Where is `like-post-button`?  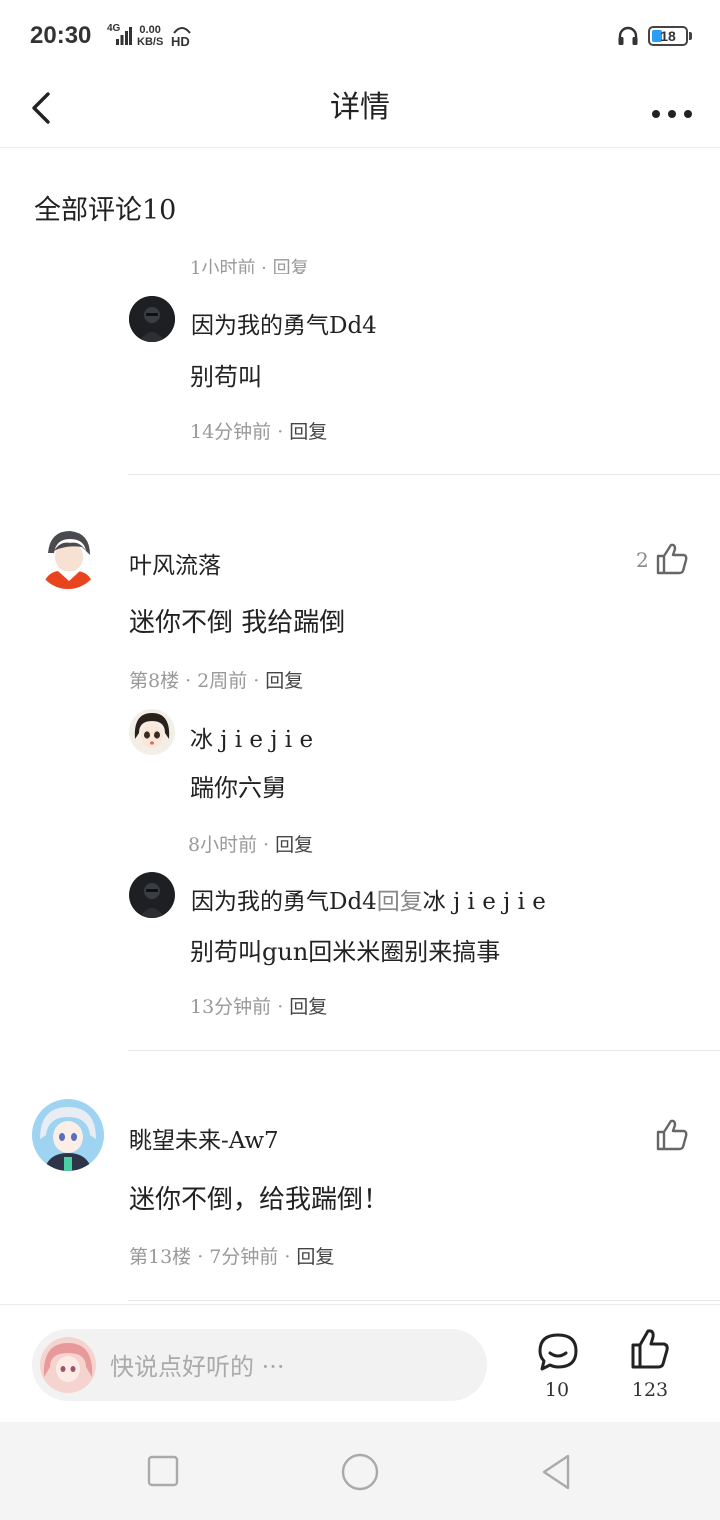
like-post-button is located at coordinates (650, 1349).